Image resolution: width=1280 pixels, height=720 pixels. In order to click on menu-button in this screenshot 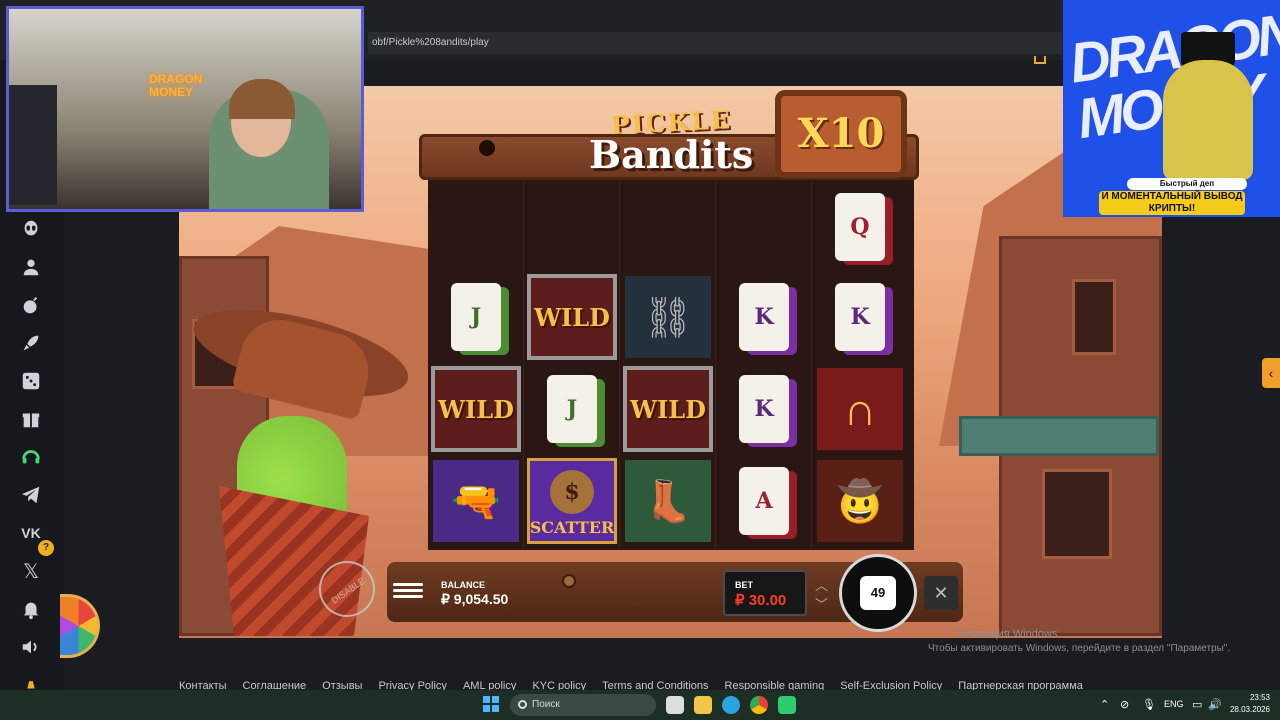, I will do `click(408, 592)`.